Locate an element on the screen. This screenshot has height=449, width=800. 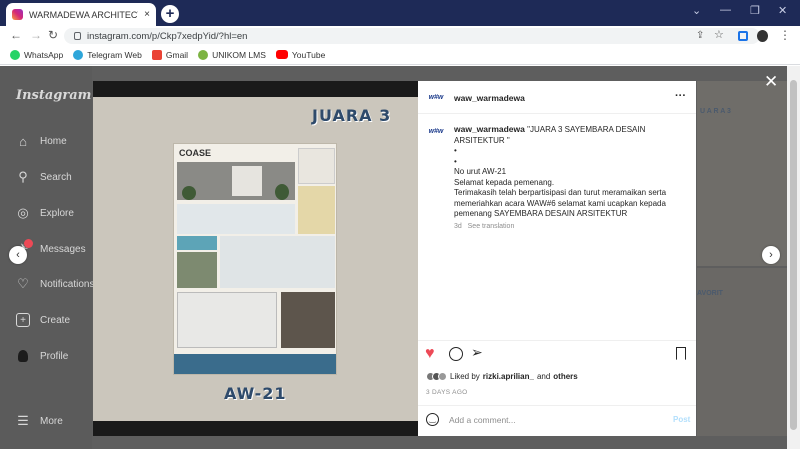
poster-title: COASE is located at coordinates (195, 153).